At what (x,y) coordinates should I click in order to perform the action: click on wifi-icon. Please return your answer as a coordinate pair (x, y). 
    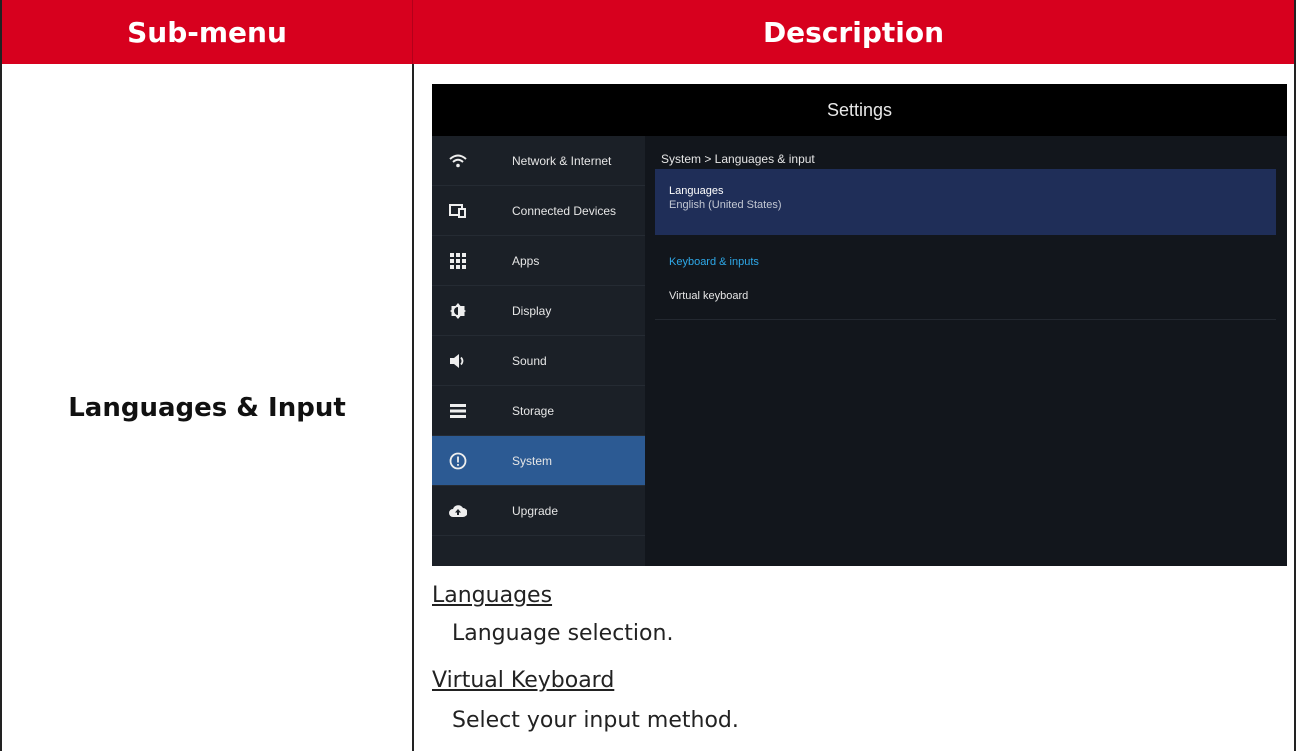
    Looking at the image, I should click on (458, 161).